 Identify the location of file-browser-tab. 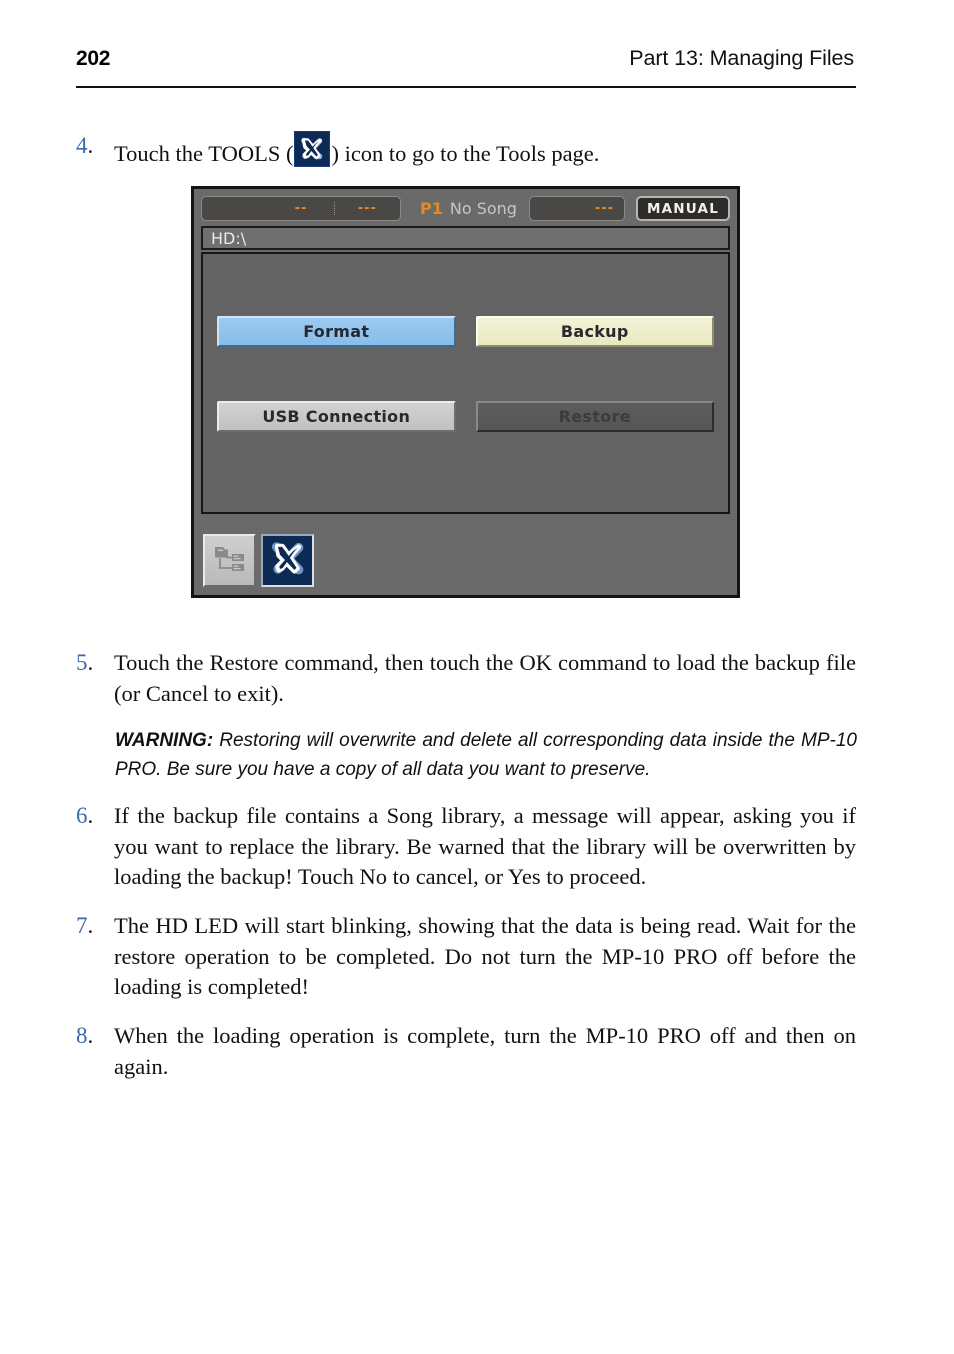
(229, 560).